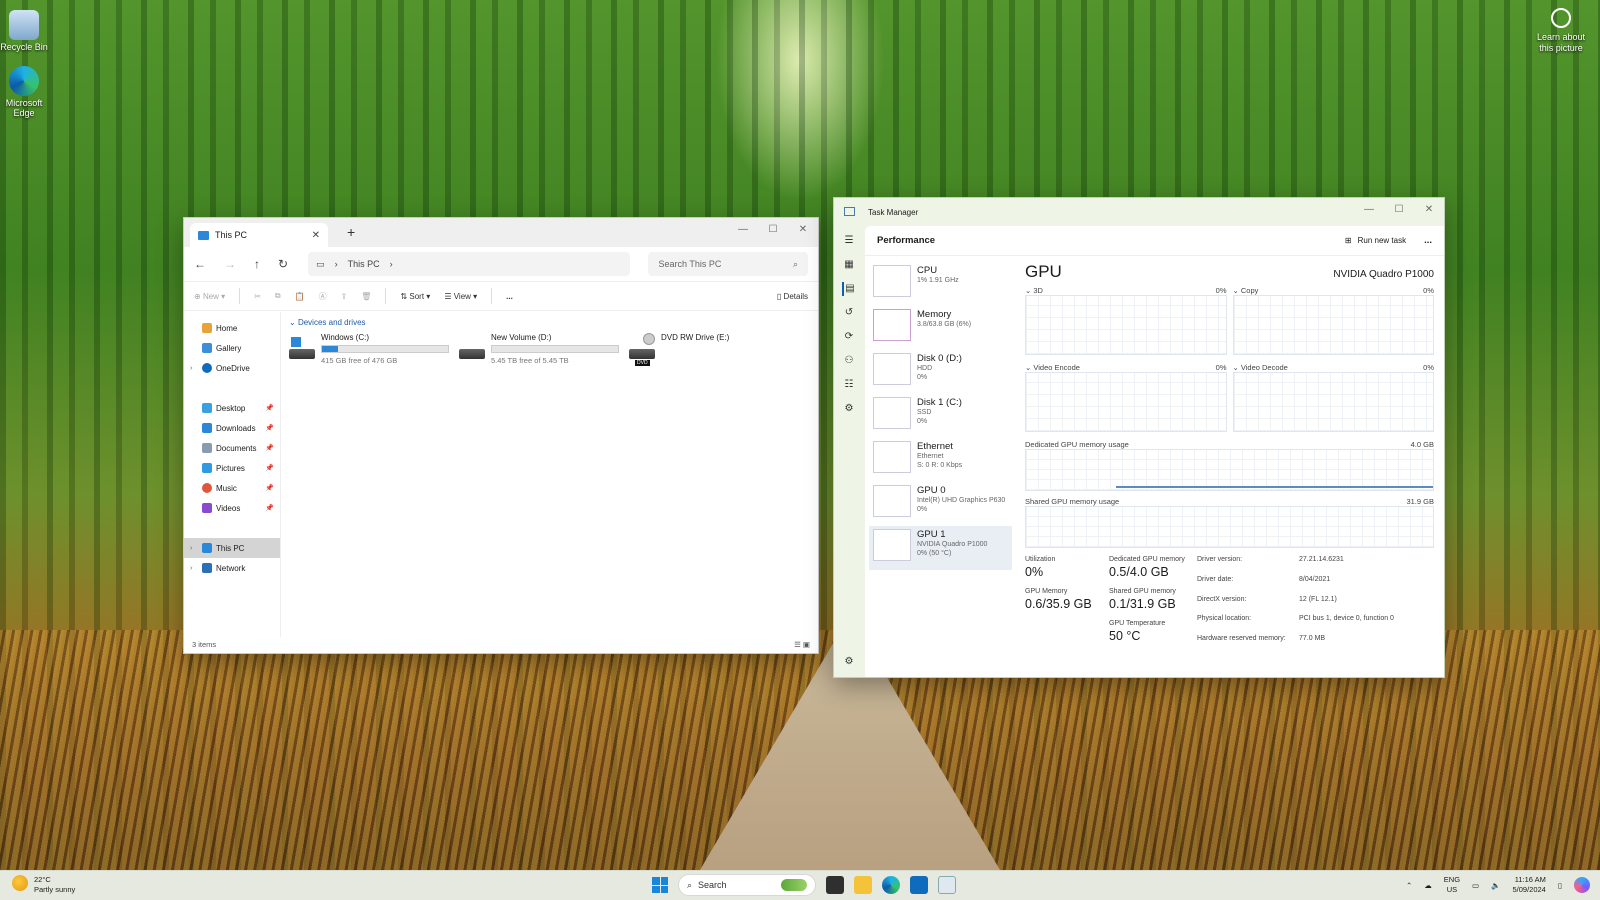  Describe the element at coordinates (539, 349) in the screenshot. I see `drive-d: New Volume (D:) 5.45 TB free of 5.45 TB` at that location.